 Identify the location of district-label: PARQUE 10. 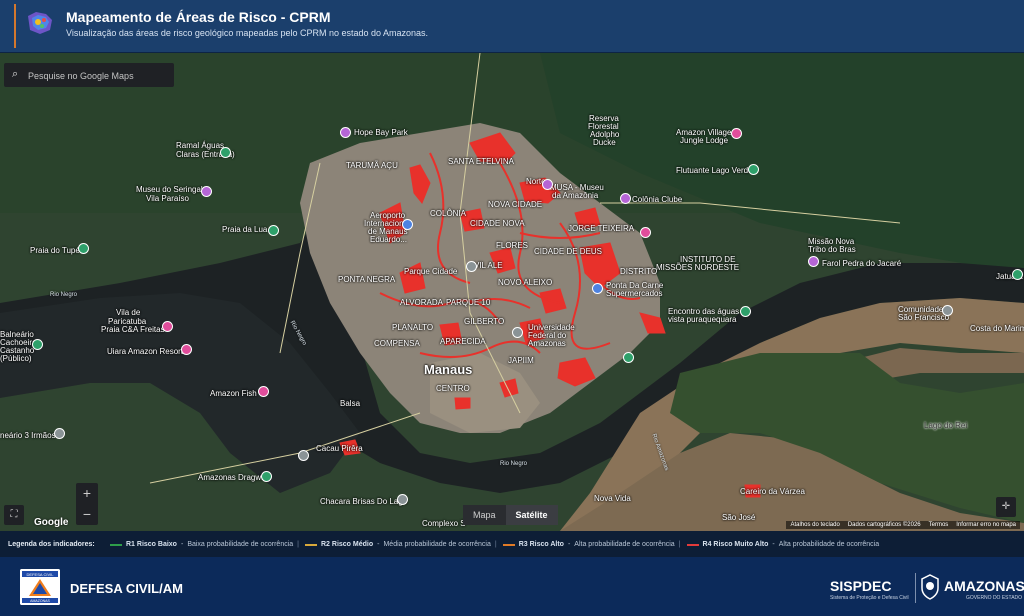
(468, 302).